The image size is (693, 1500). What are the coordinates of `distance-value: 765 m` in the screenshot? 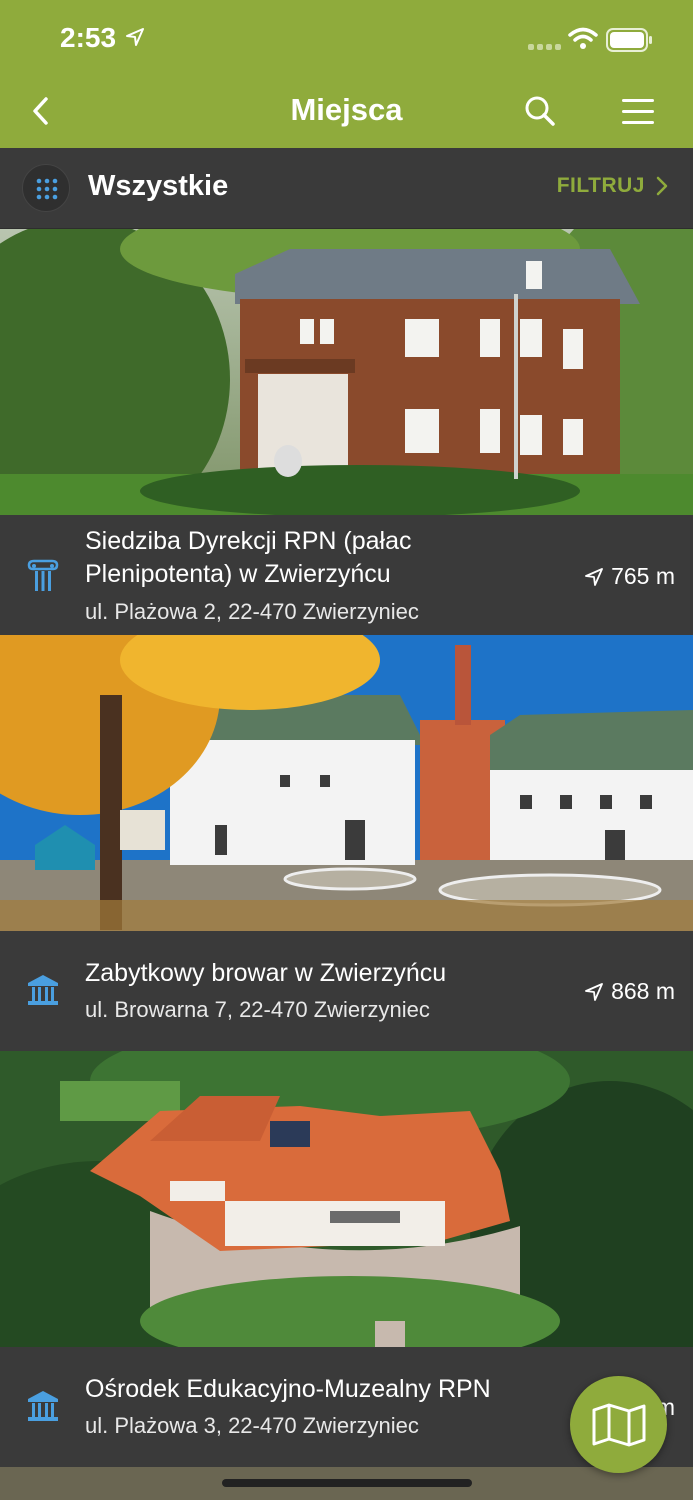 It's located at (643, 576).